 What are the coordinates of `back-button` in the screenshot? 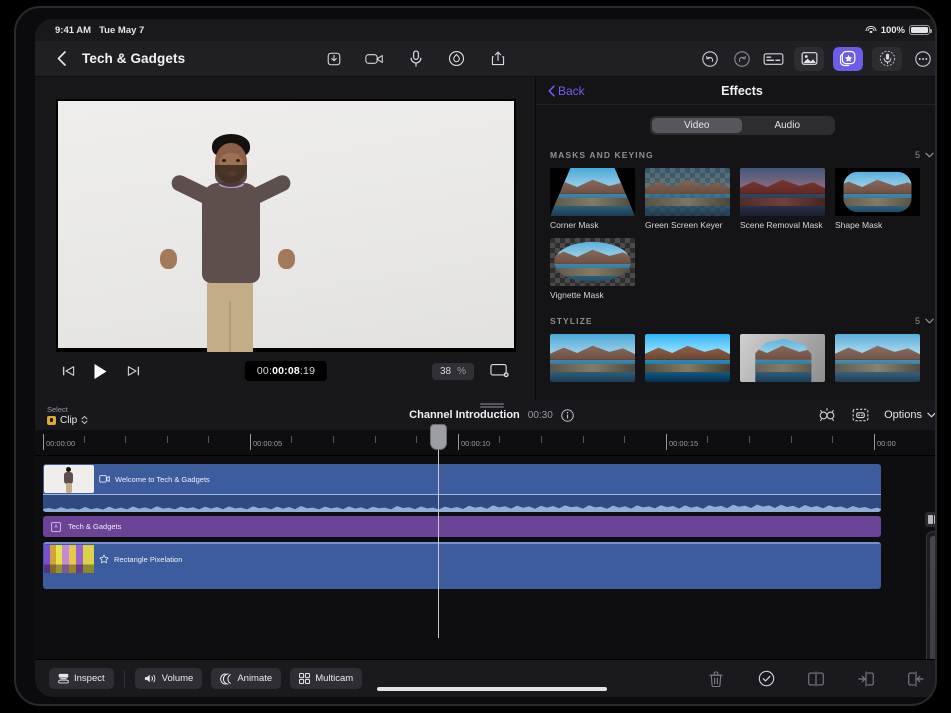 It's located at (61, 59).